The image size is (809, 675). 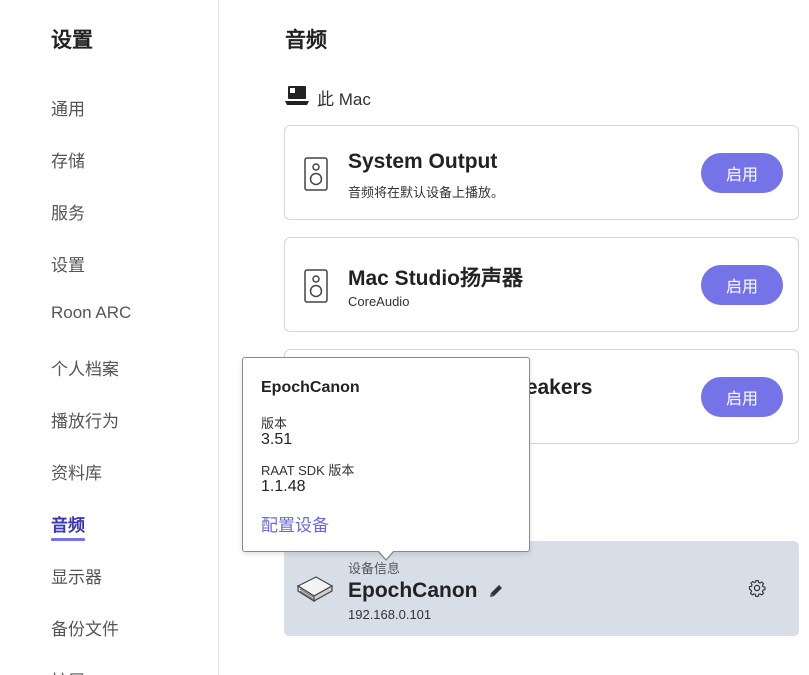 What do you see at coordinates (85, 419) in the screenshot?
I see `sidebar-item-playback: 播放行为` at bounding box center [85, 419].